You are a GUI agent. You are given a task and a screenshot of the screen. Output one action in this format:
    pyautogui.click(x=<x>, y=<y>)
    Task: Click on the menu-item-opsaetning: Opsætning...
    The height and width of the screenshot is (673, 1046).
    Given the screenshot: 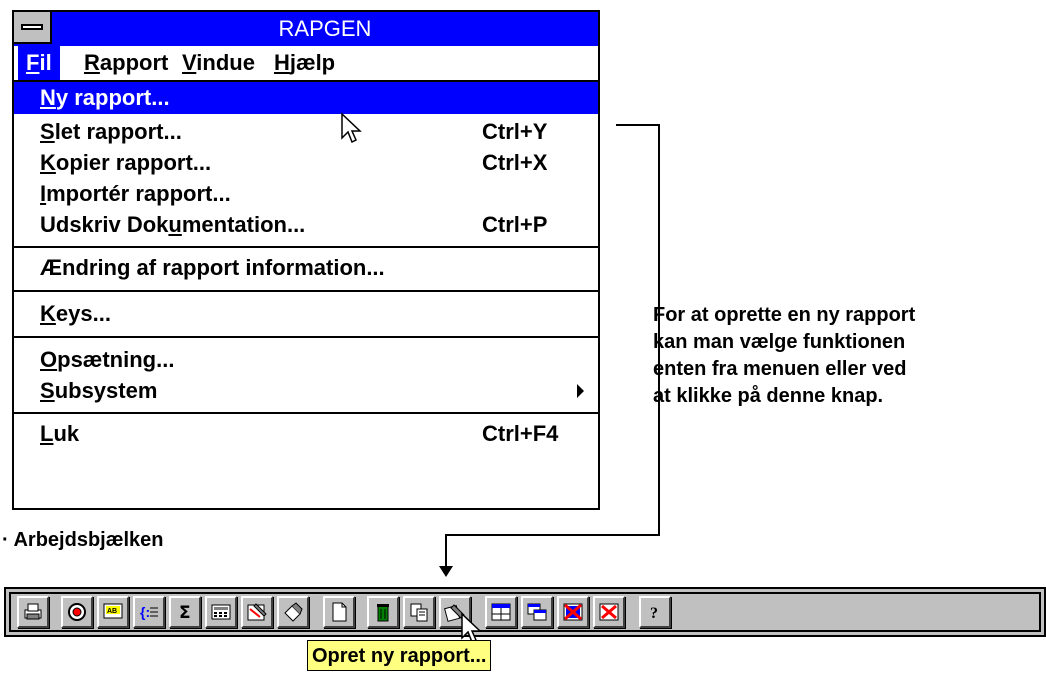 What is the action you would take?
    pyautogui.click(x=306, y=360)
    